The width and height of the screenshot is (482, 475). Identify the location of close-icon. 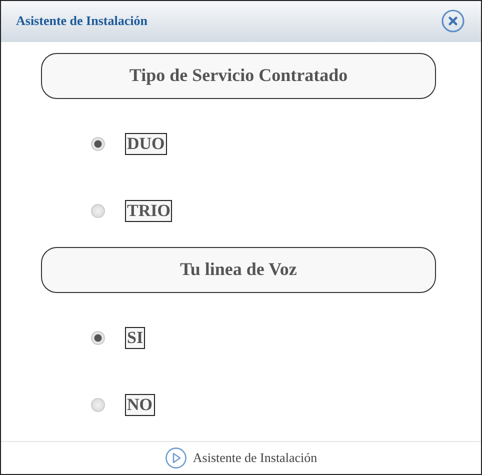
(453, 21).